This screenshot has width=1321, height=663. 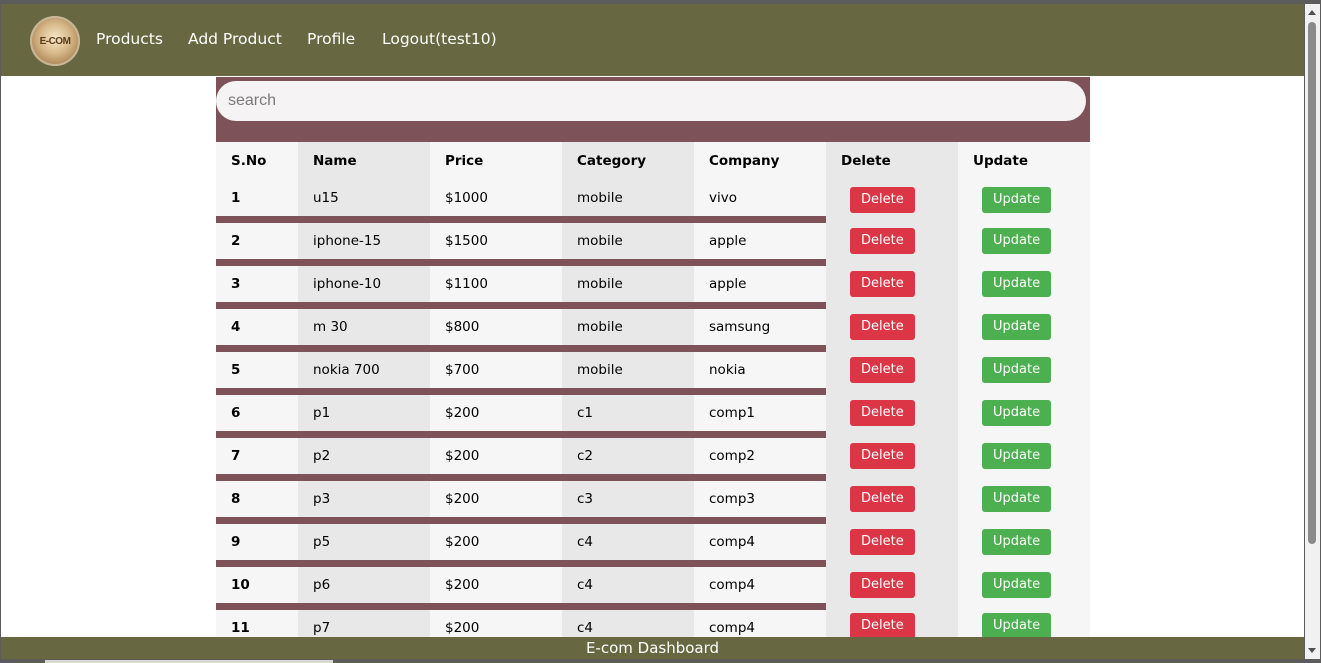 What do you see at coordinates (1024, 161) in the screenshot?
I see `header-update: Update` at bounding box center [1024, 161].